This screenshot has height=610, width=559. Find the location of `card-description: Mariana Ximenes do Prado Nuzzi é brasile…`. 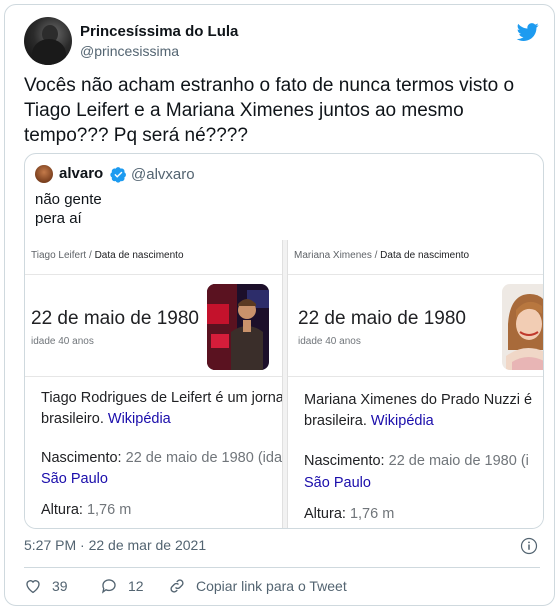

card-description: Mariana Ximenes do Prado Nuzzi é brasile… is located at coordinates (423, 411).